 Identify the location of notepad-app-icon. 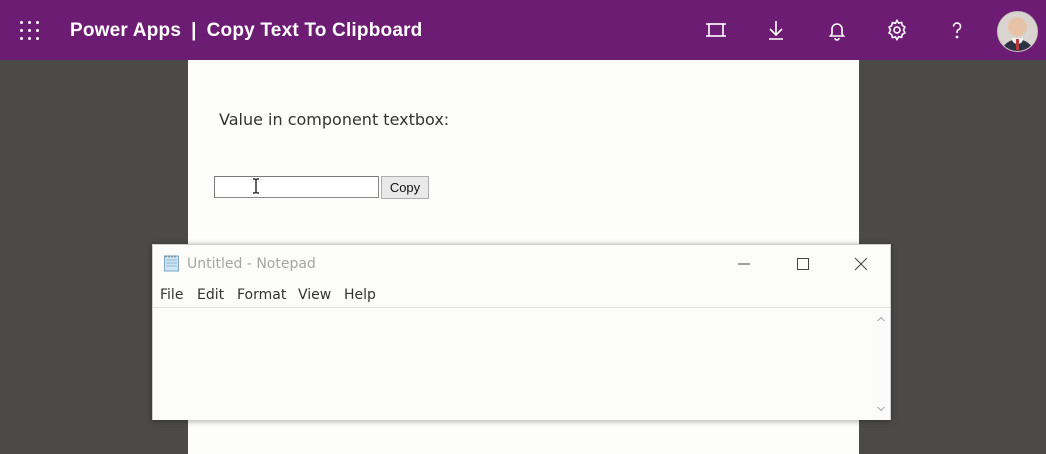
(171, 263).